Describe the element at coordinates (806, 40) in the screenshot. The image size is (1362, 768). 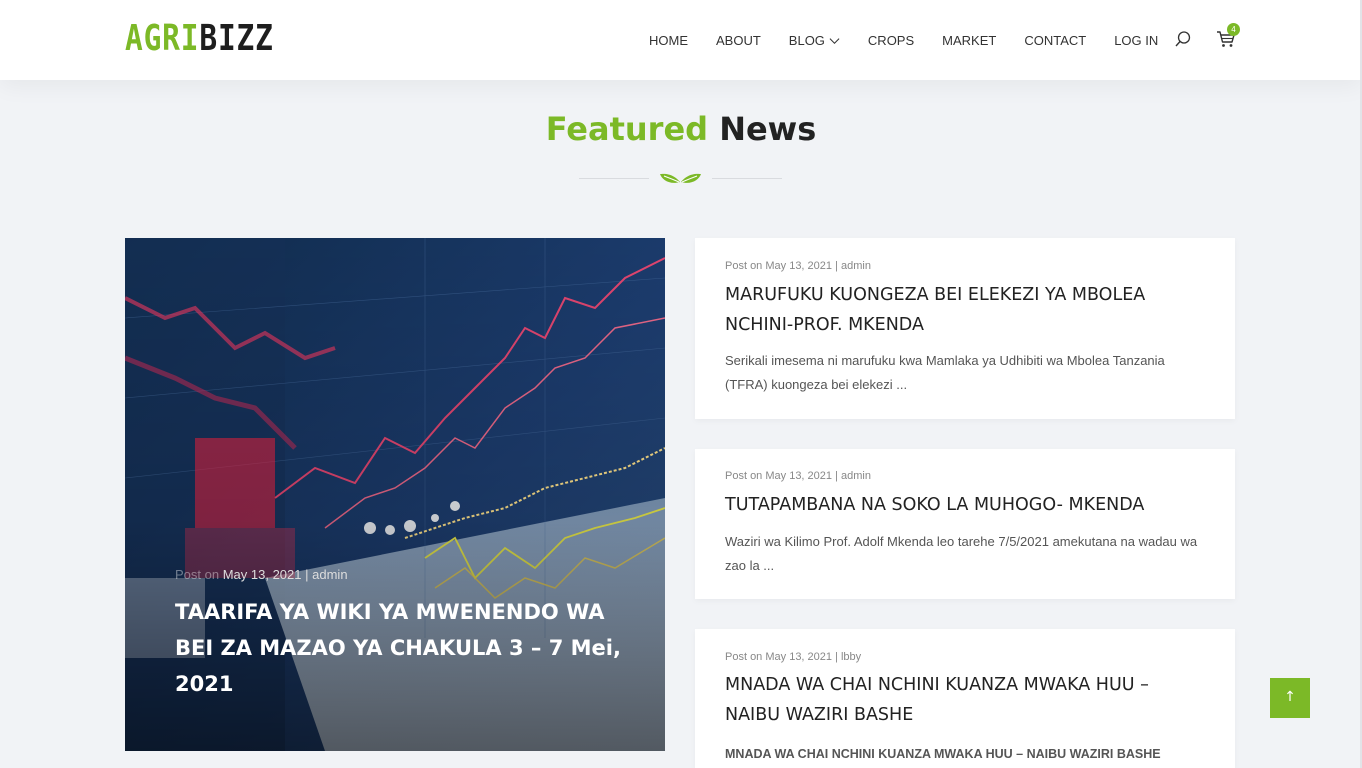
I see `nav-blog-label: BLOG` at that location.